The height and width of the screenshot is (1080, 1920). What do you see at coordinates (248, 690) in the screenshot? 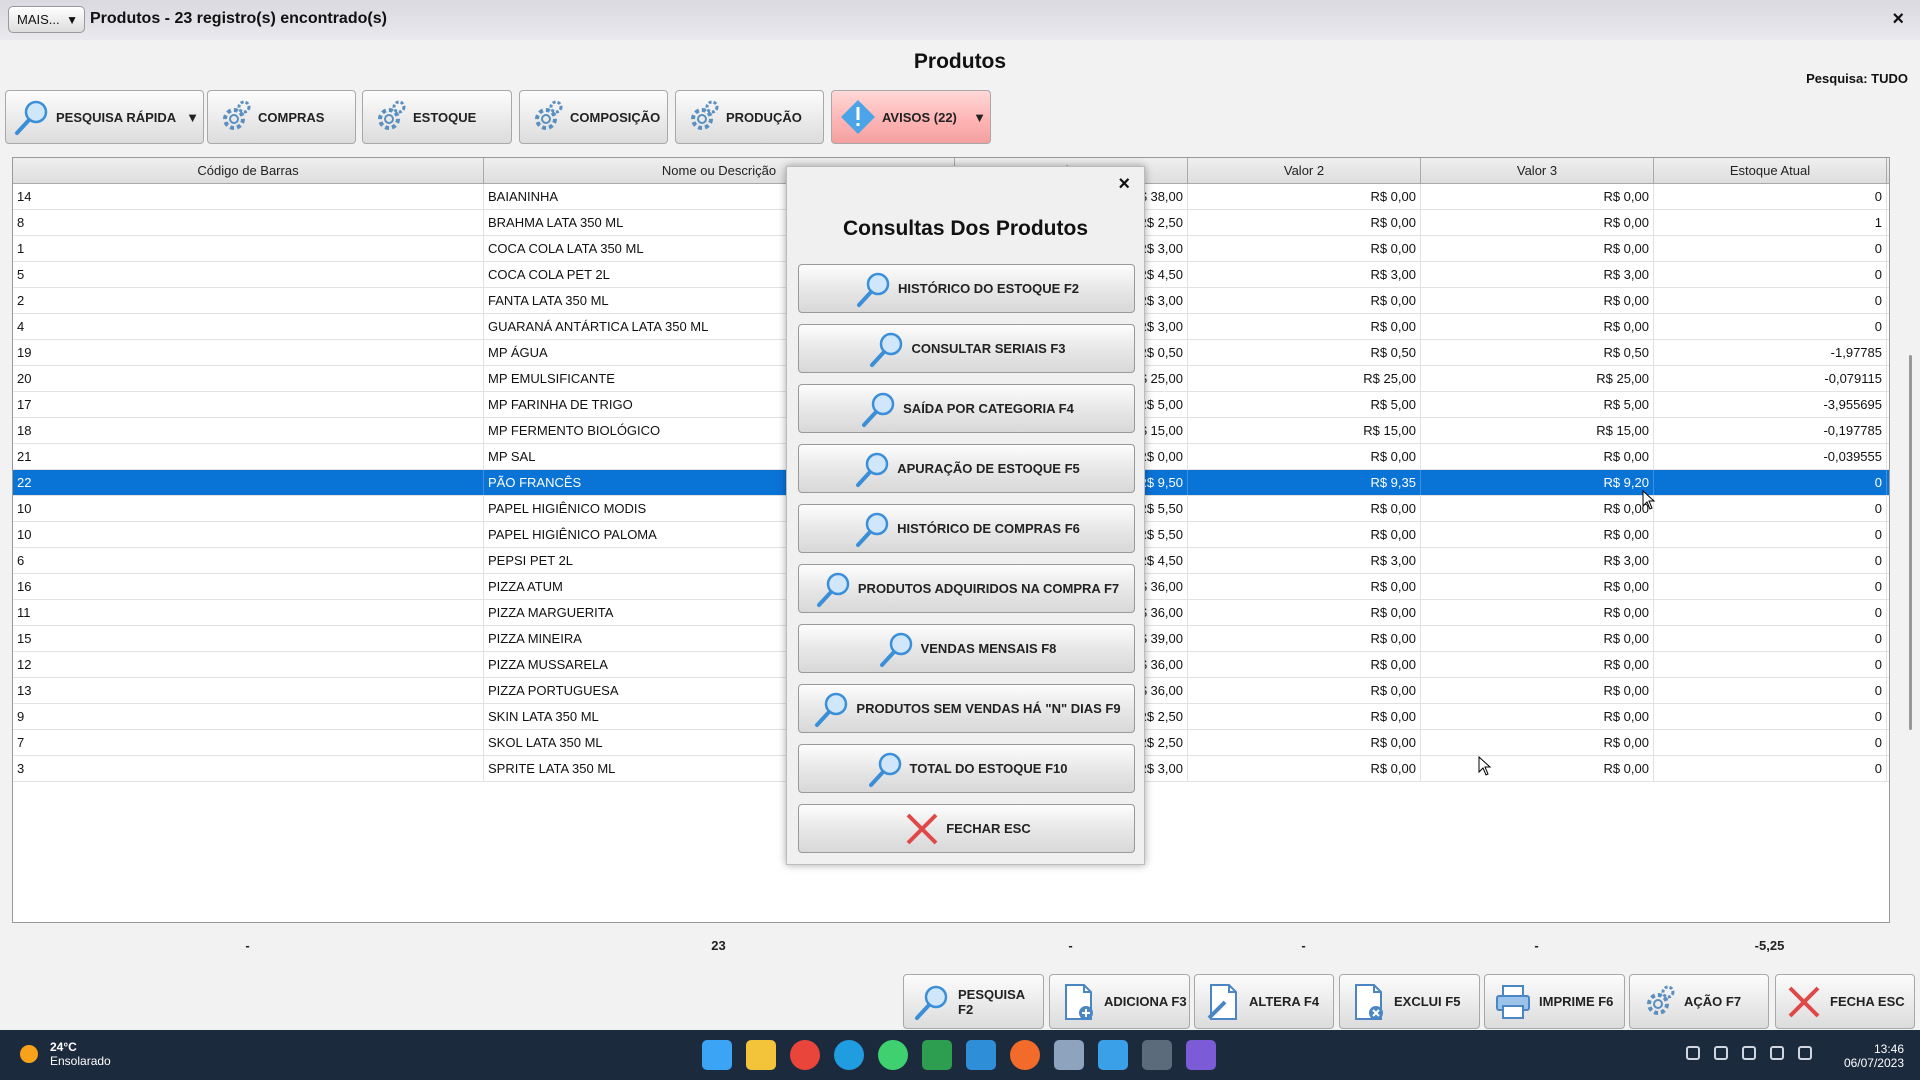
I see `table-cell: 13` at bounding box center [248, 690].